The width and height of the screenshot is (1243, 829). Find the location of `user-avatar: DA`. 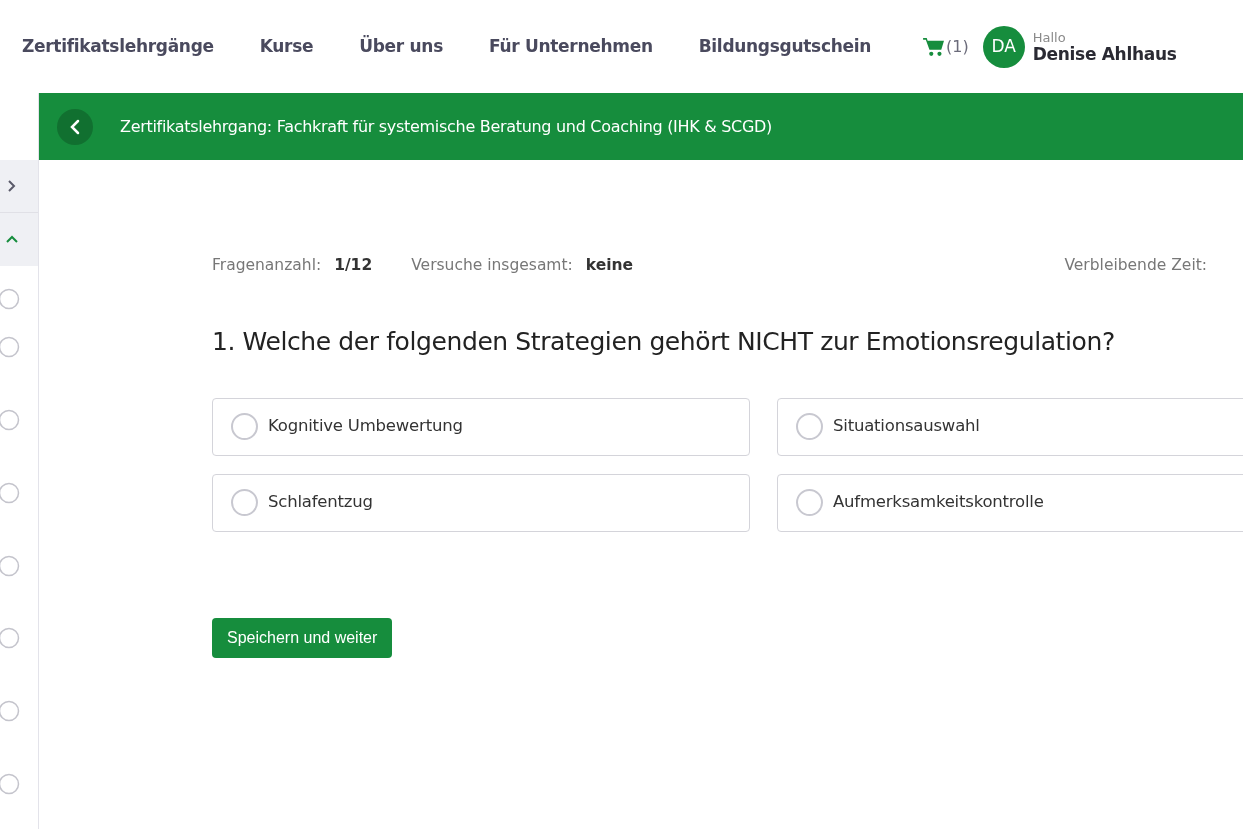

user-avatar: DA is located at coordinates (1003, 46).